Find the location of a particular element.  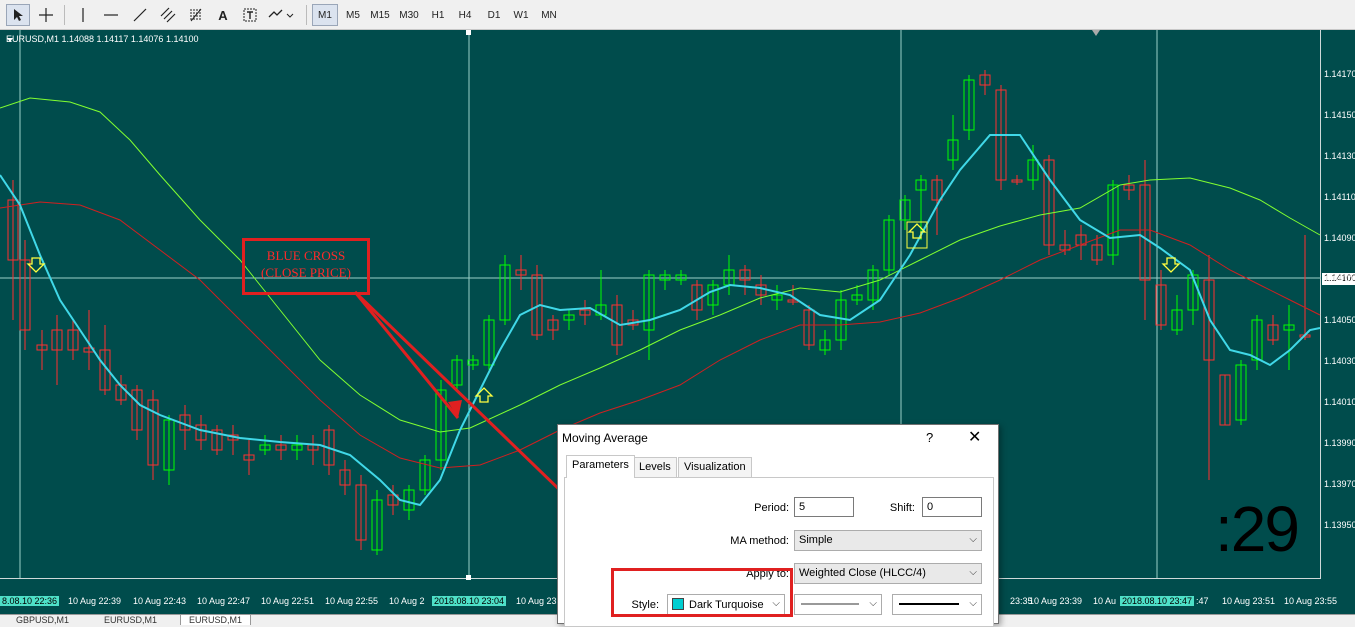

price-axis-label: 1.14010 is located at coordinates (1339, 402).